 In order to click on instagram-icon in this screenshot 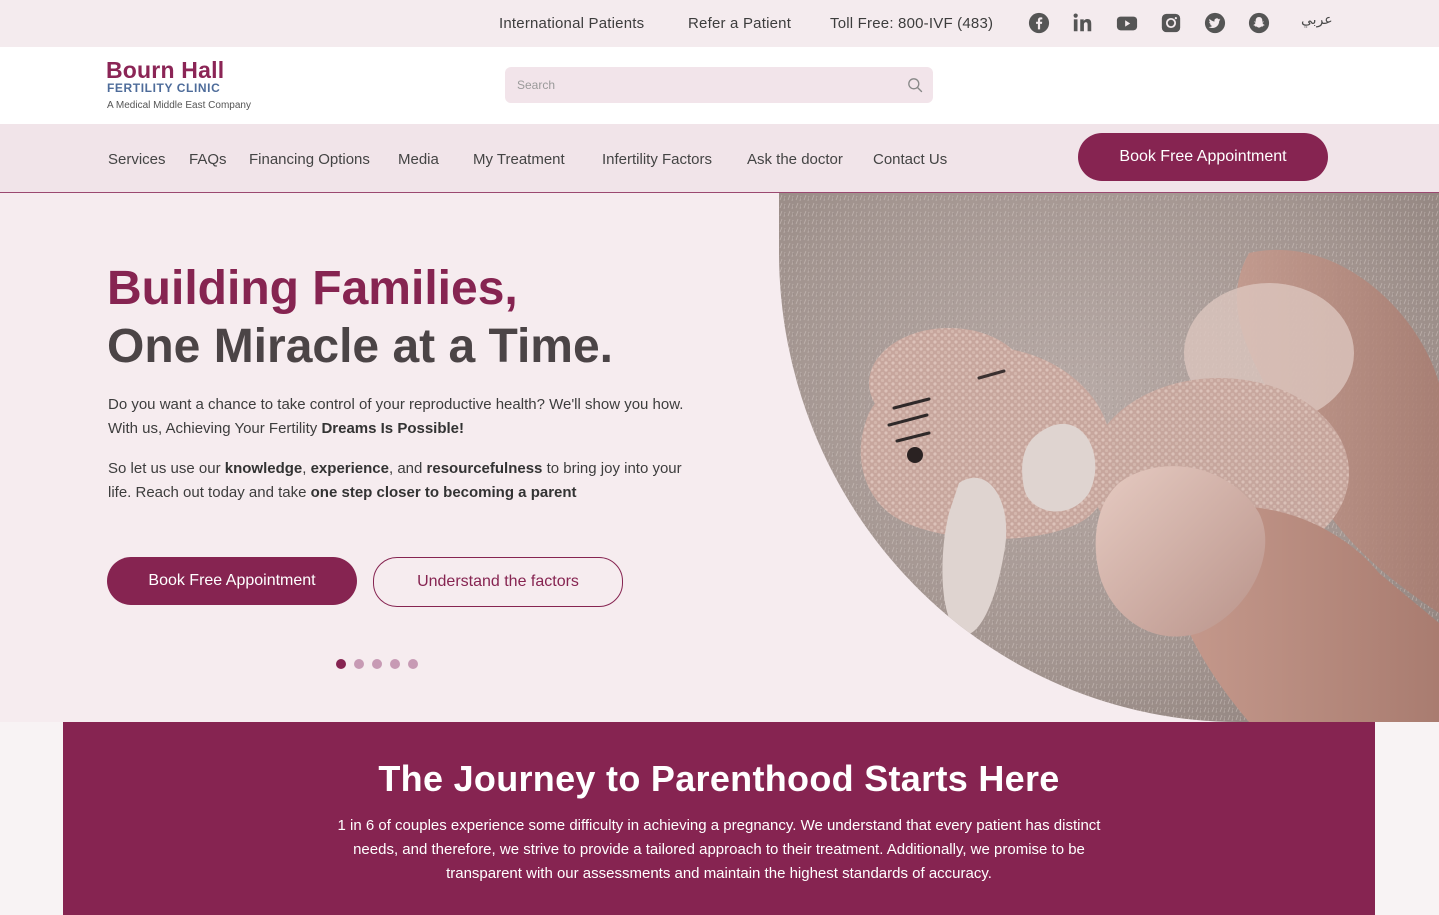, I will do `click(1171, 23)`.